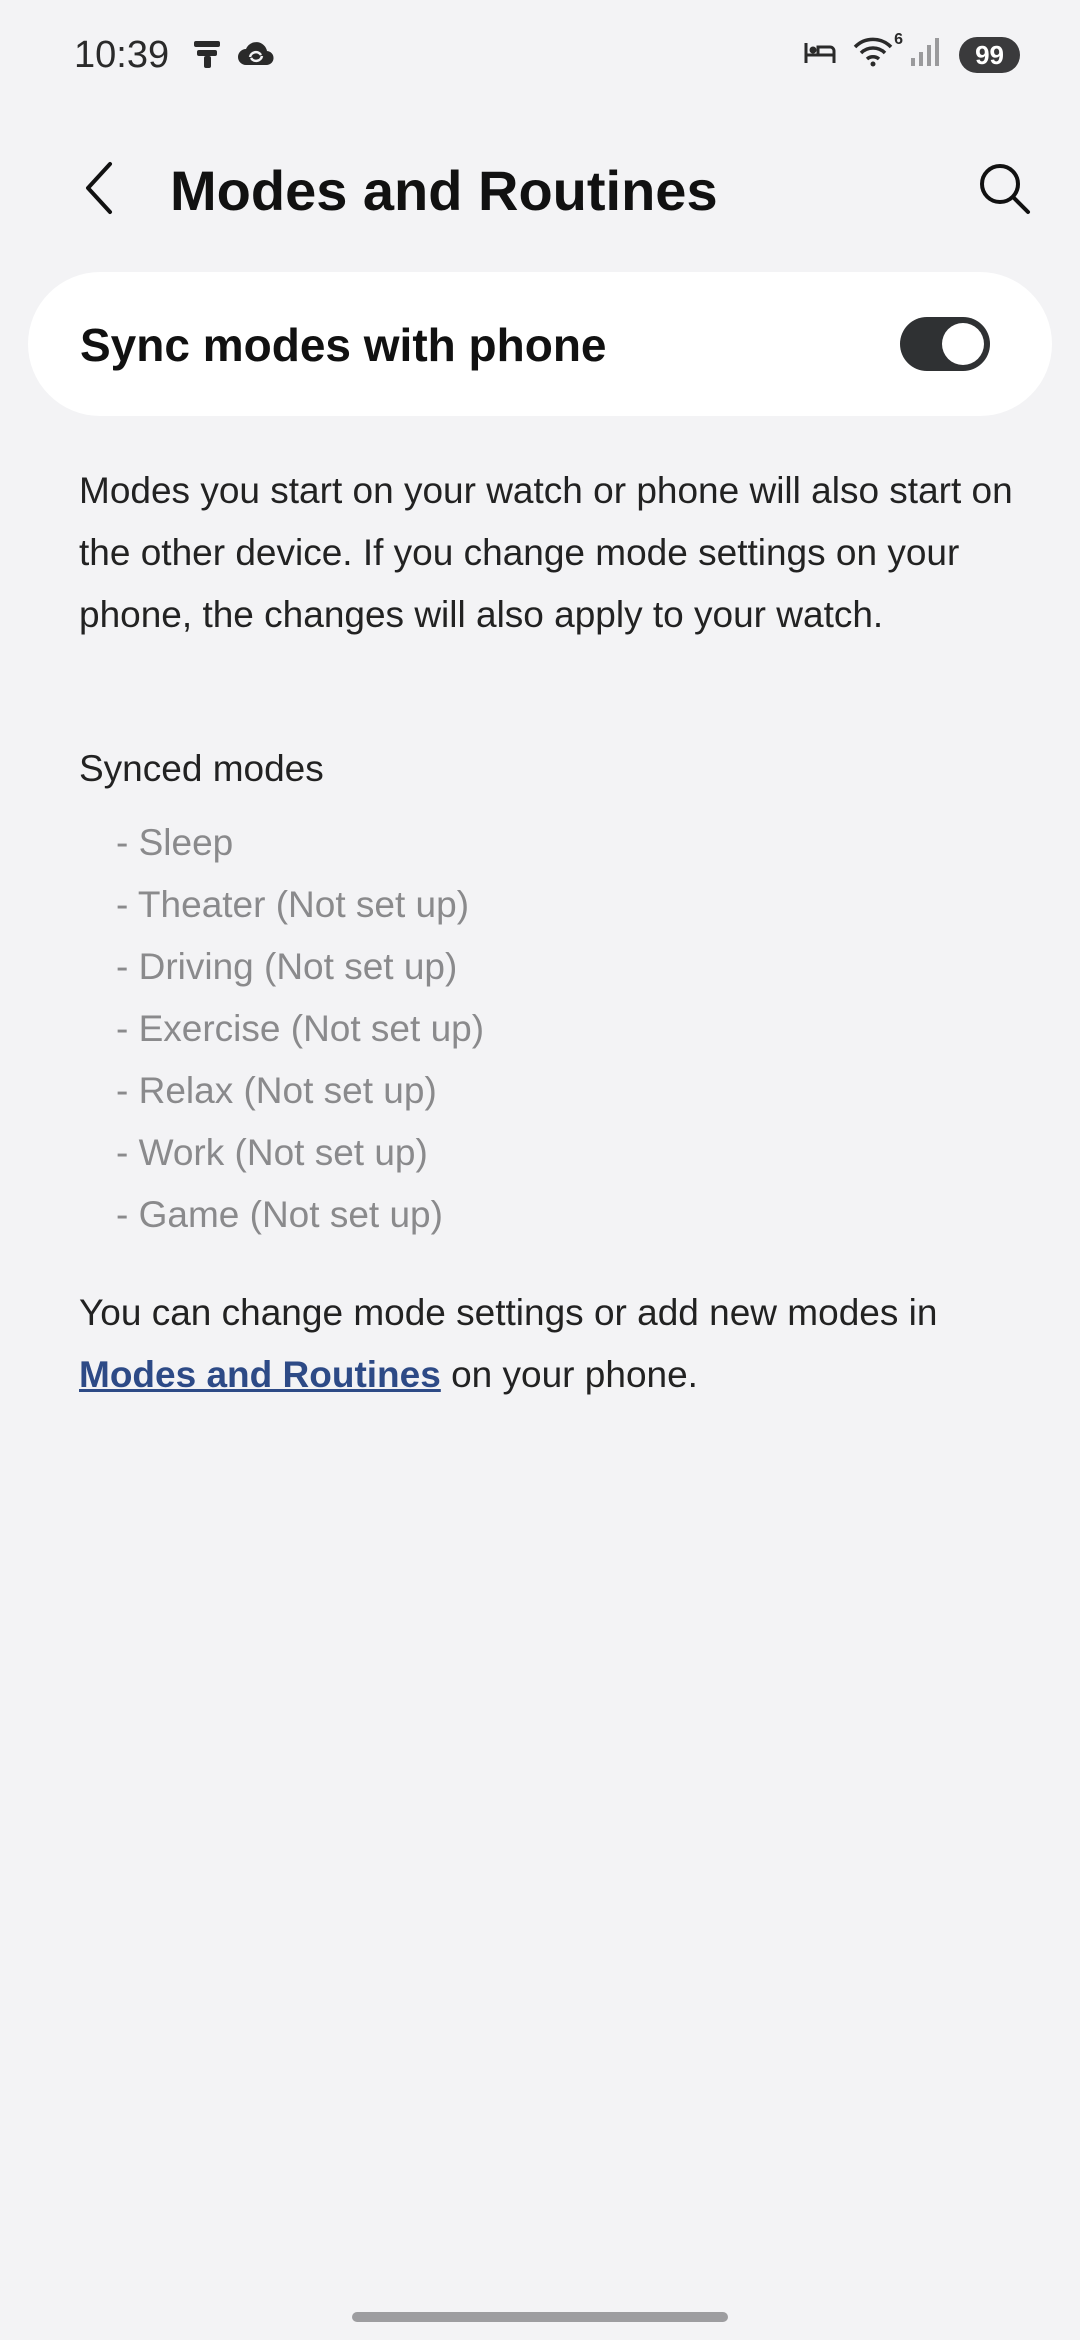 The image size is (1080, 2340). I want to click on mode-item-theater: - Theater (Not set up), so click(293, 904).